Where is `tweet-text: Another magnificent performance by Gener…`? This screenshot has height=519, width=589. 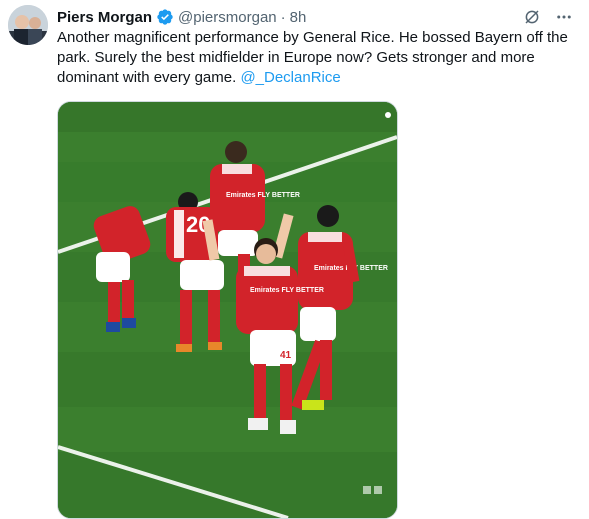 tweet-text: Another magnificent performance by Gener… is located at coordinates (317, 58).